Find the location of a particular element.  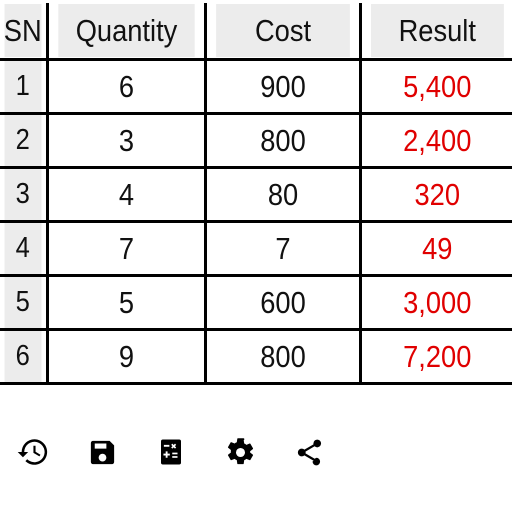

save-button is located at coordinates (102, 452).